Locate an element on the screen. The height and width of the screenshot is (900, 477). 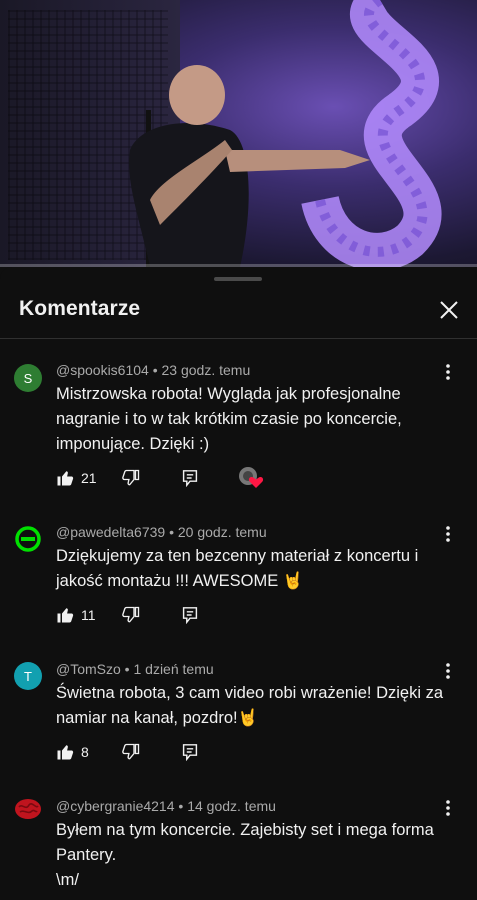
like-count: 8 is located at coordinates (85, 752).